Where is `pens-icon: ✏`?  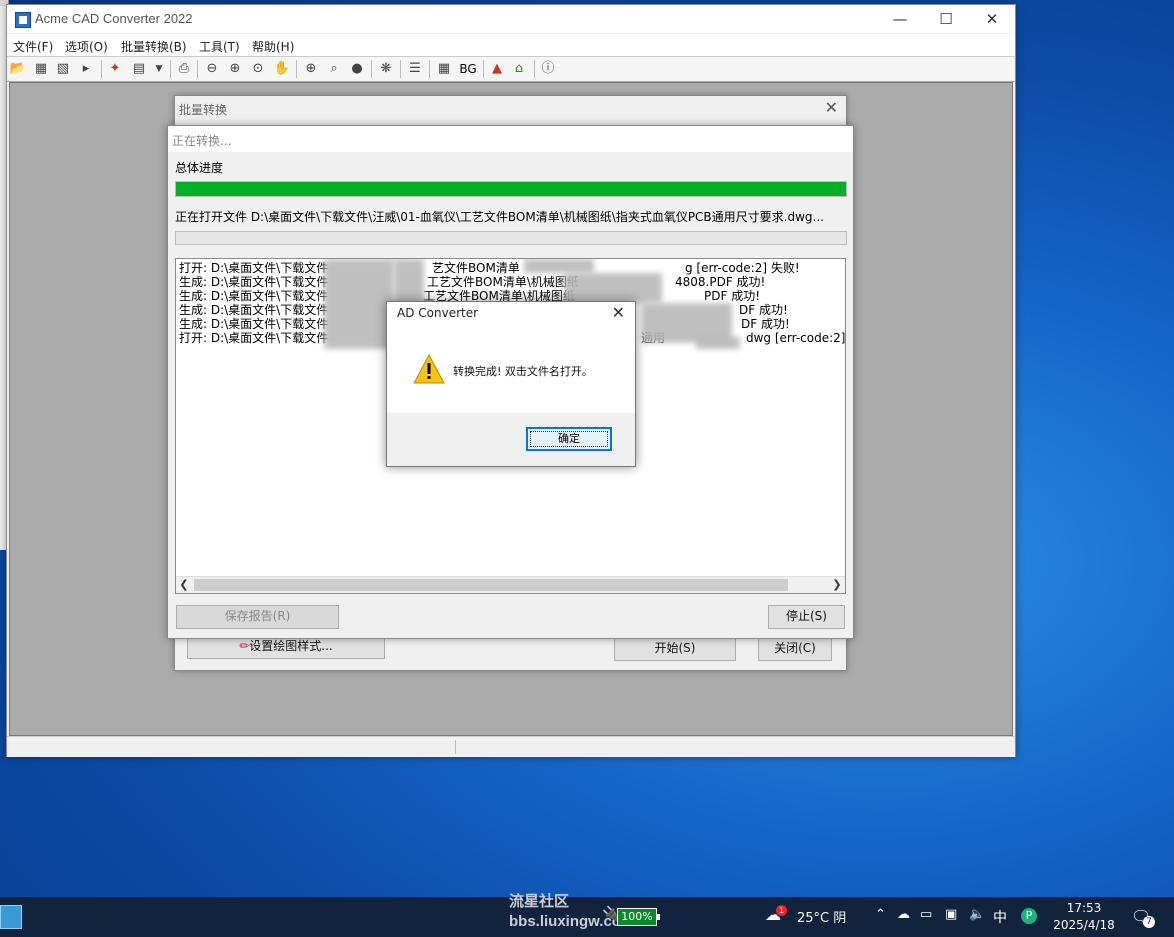
pens-icon: ✏ is located at coordinates (244, 646).